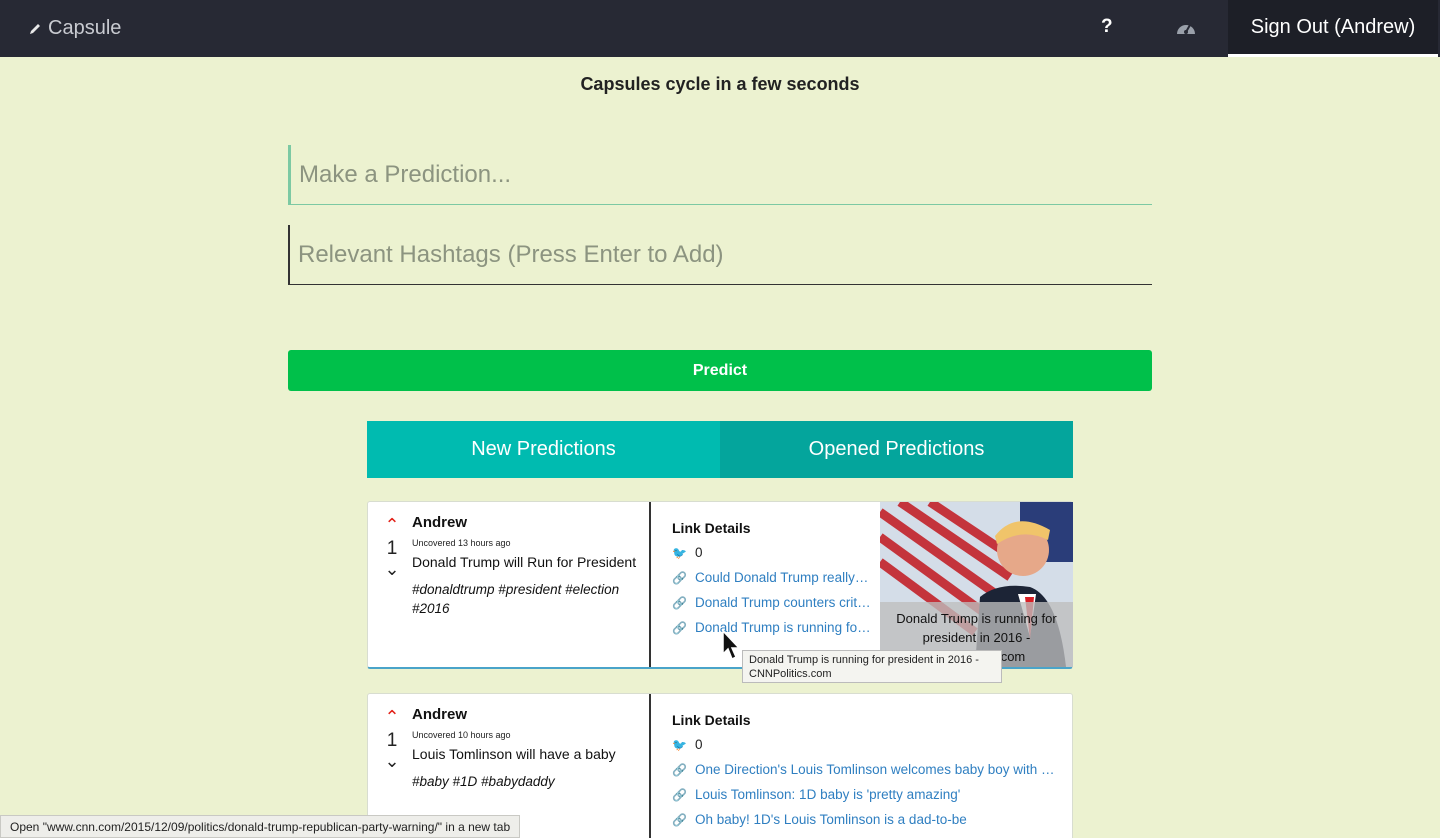 Image resolution: width=1440 pixels, height=838 pixels. I want to click on pencil-icon, so click(35, 28).